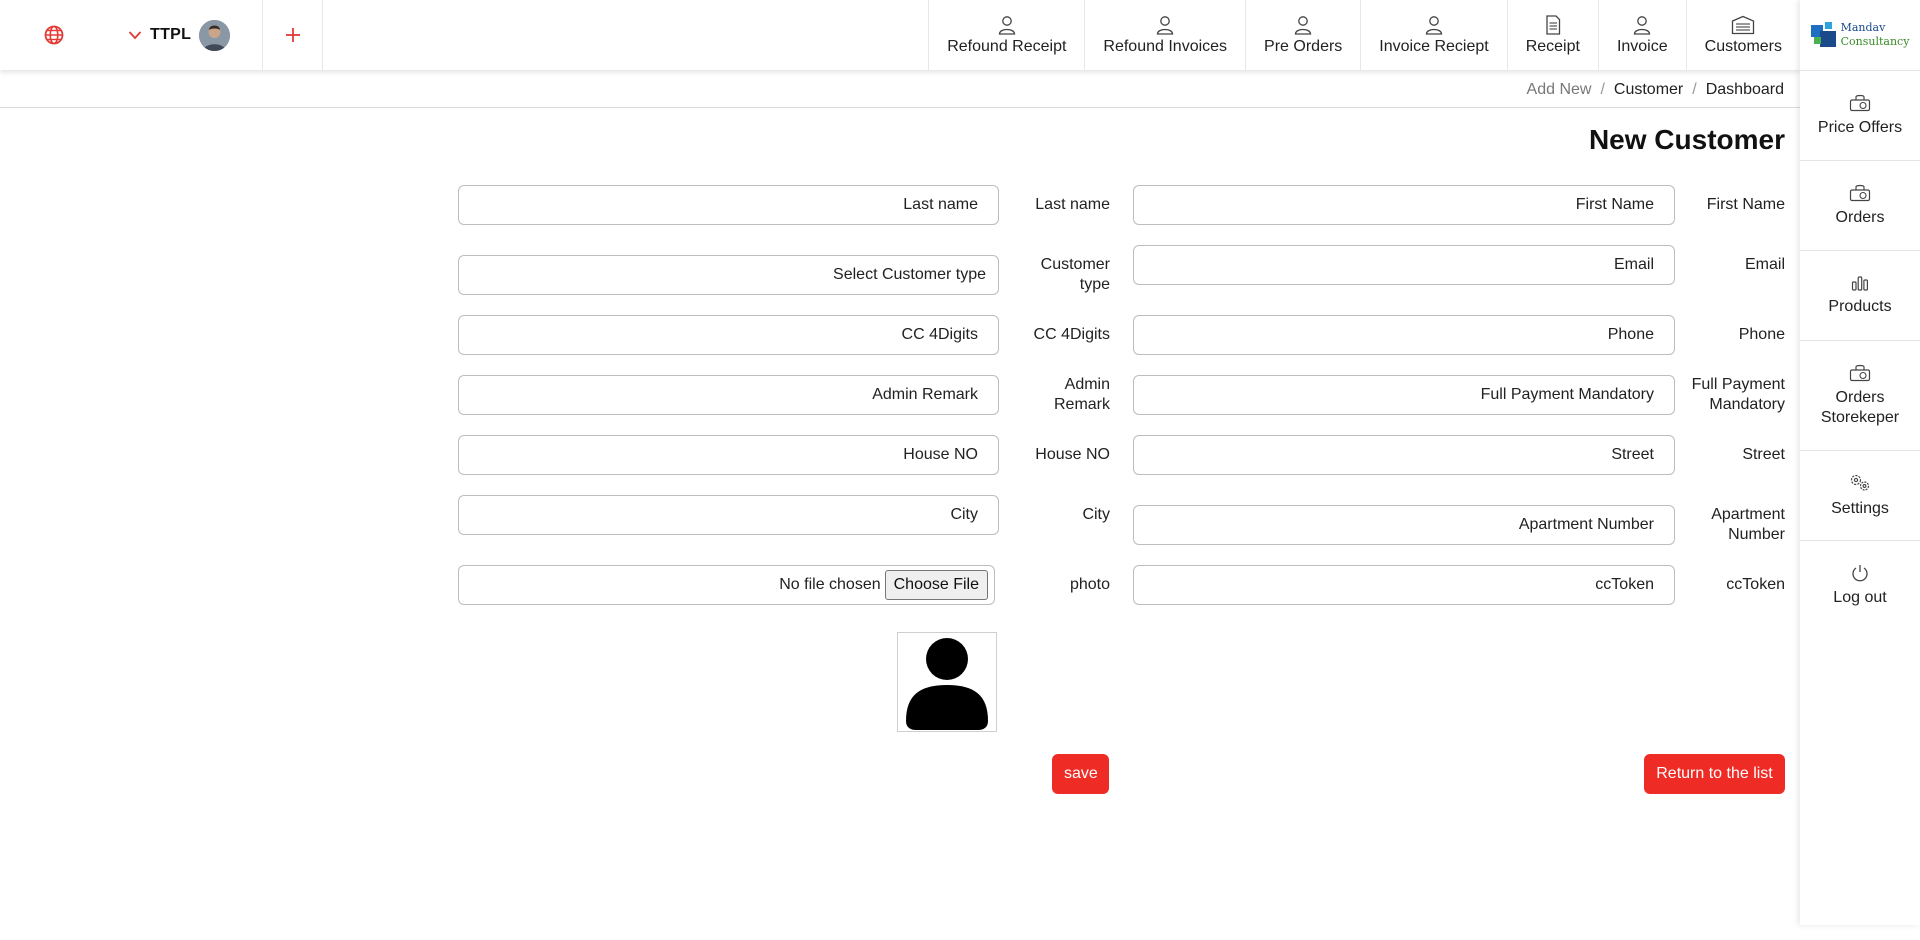 This screenshot has height=940, width=1920. I want to click on nav-label: Pre Orders, so click(1303, 46).